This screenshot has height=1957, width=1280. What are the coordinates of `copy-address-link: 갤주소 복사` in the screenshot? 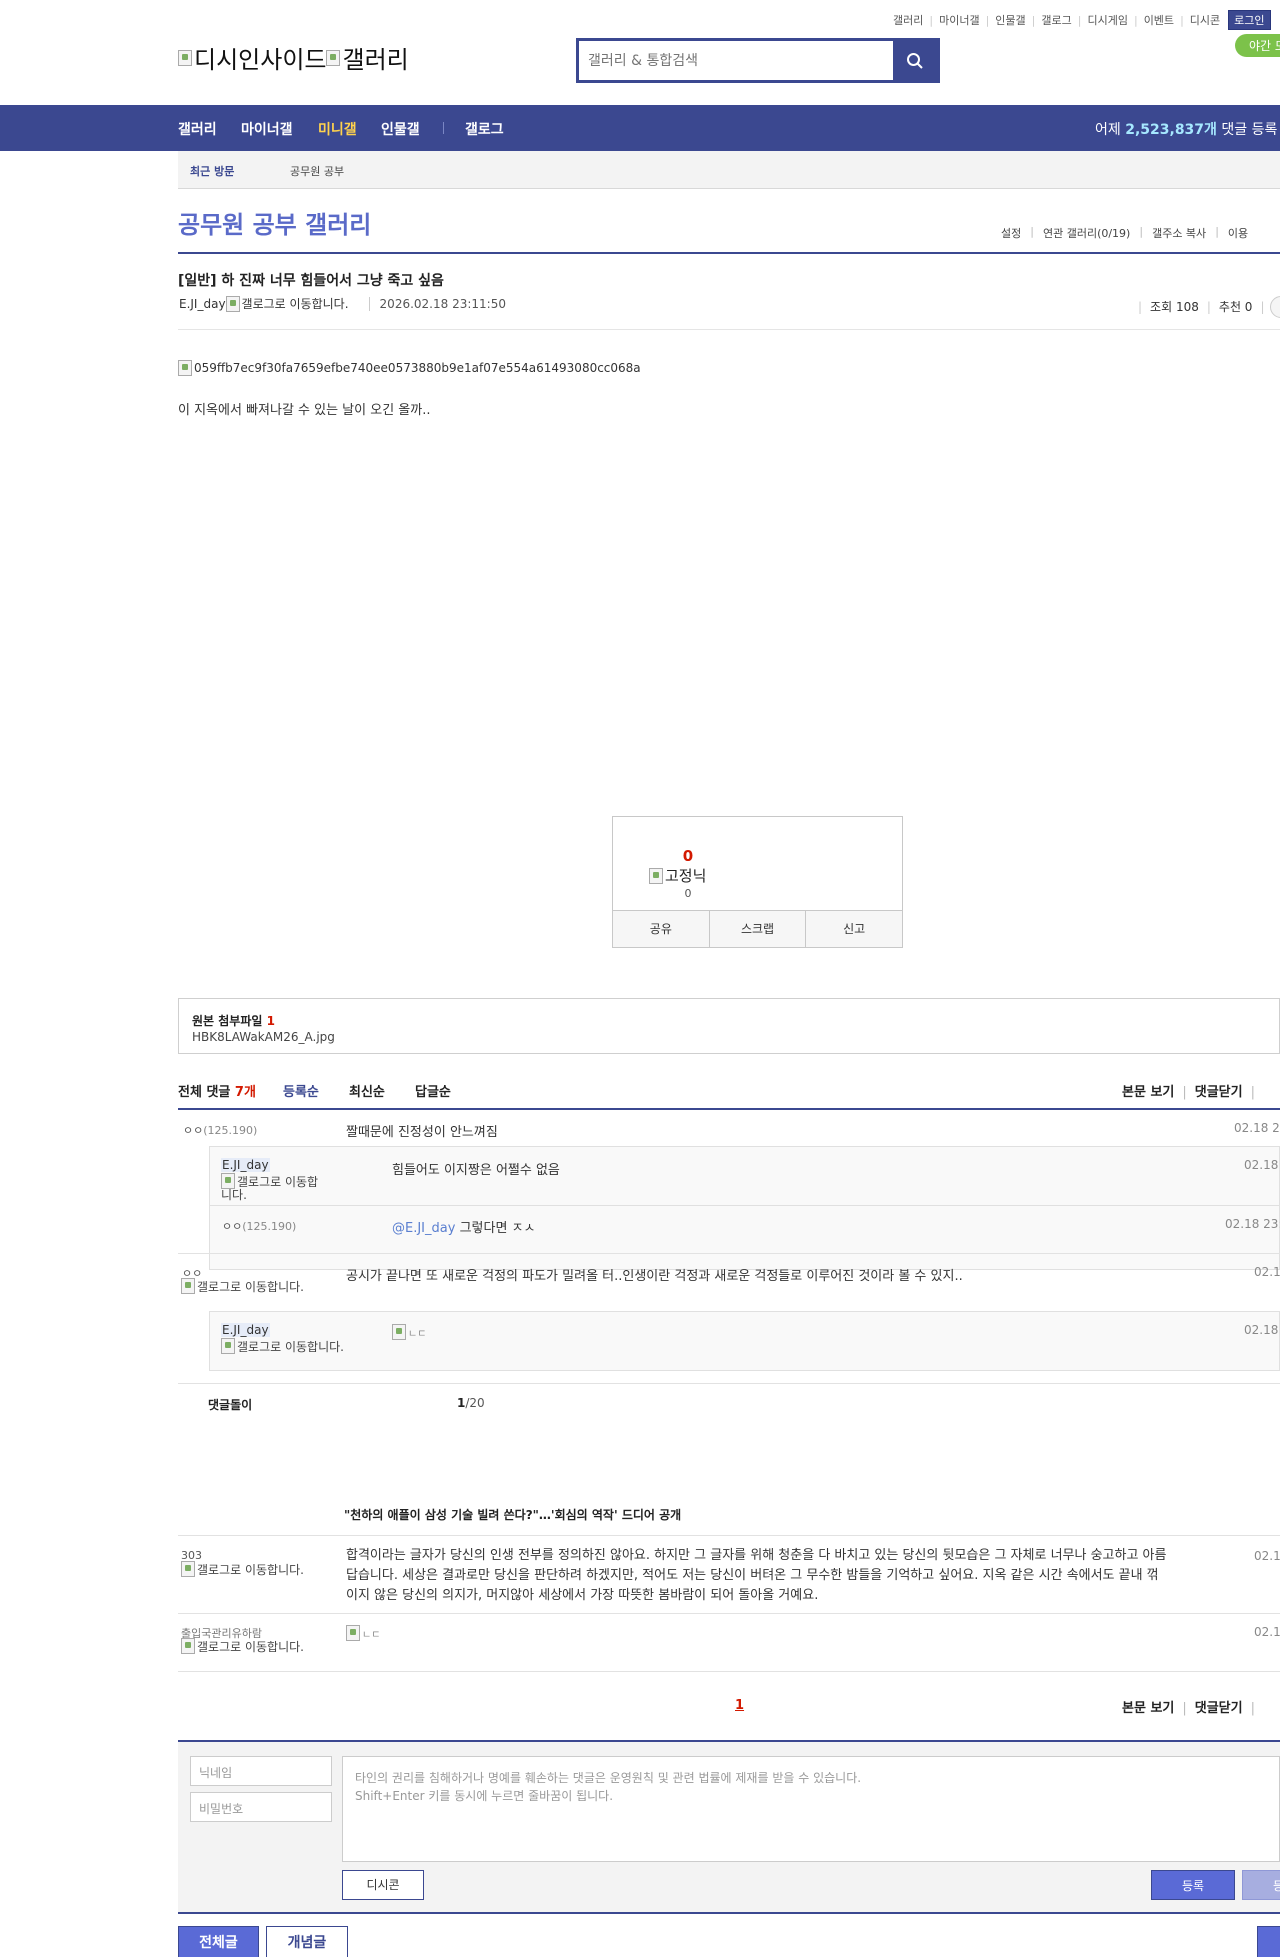 It's located at (1179, 233).